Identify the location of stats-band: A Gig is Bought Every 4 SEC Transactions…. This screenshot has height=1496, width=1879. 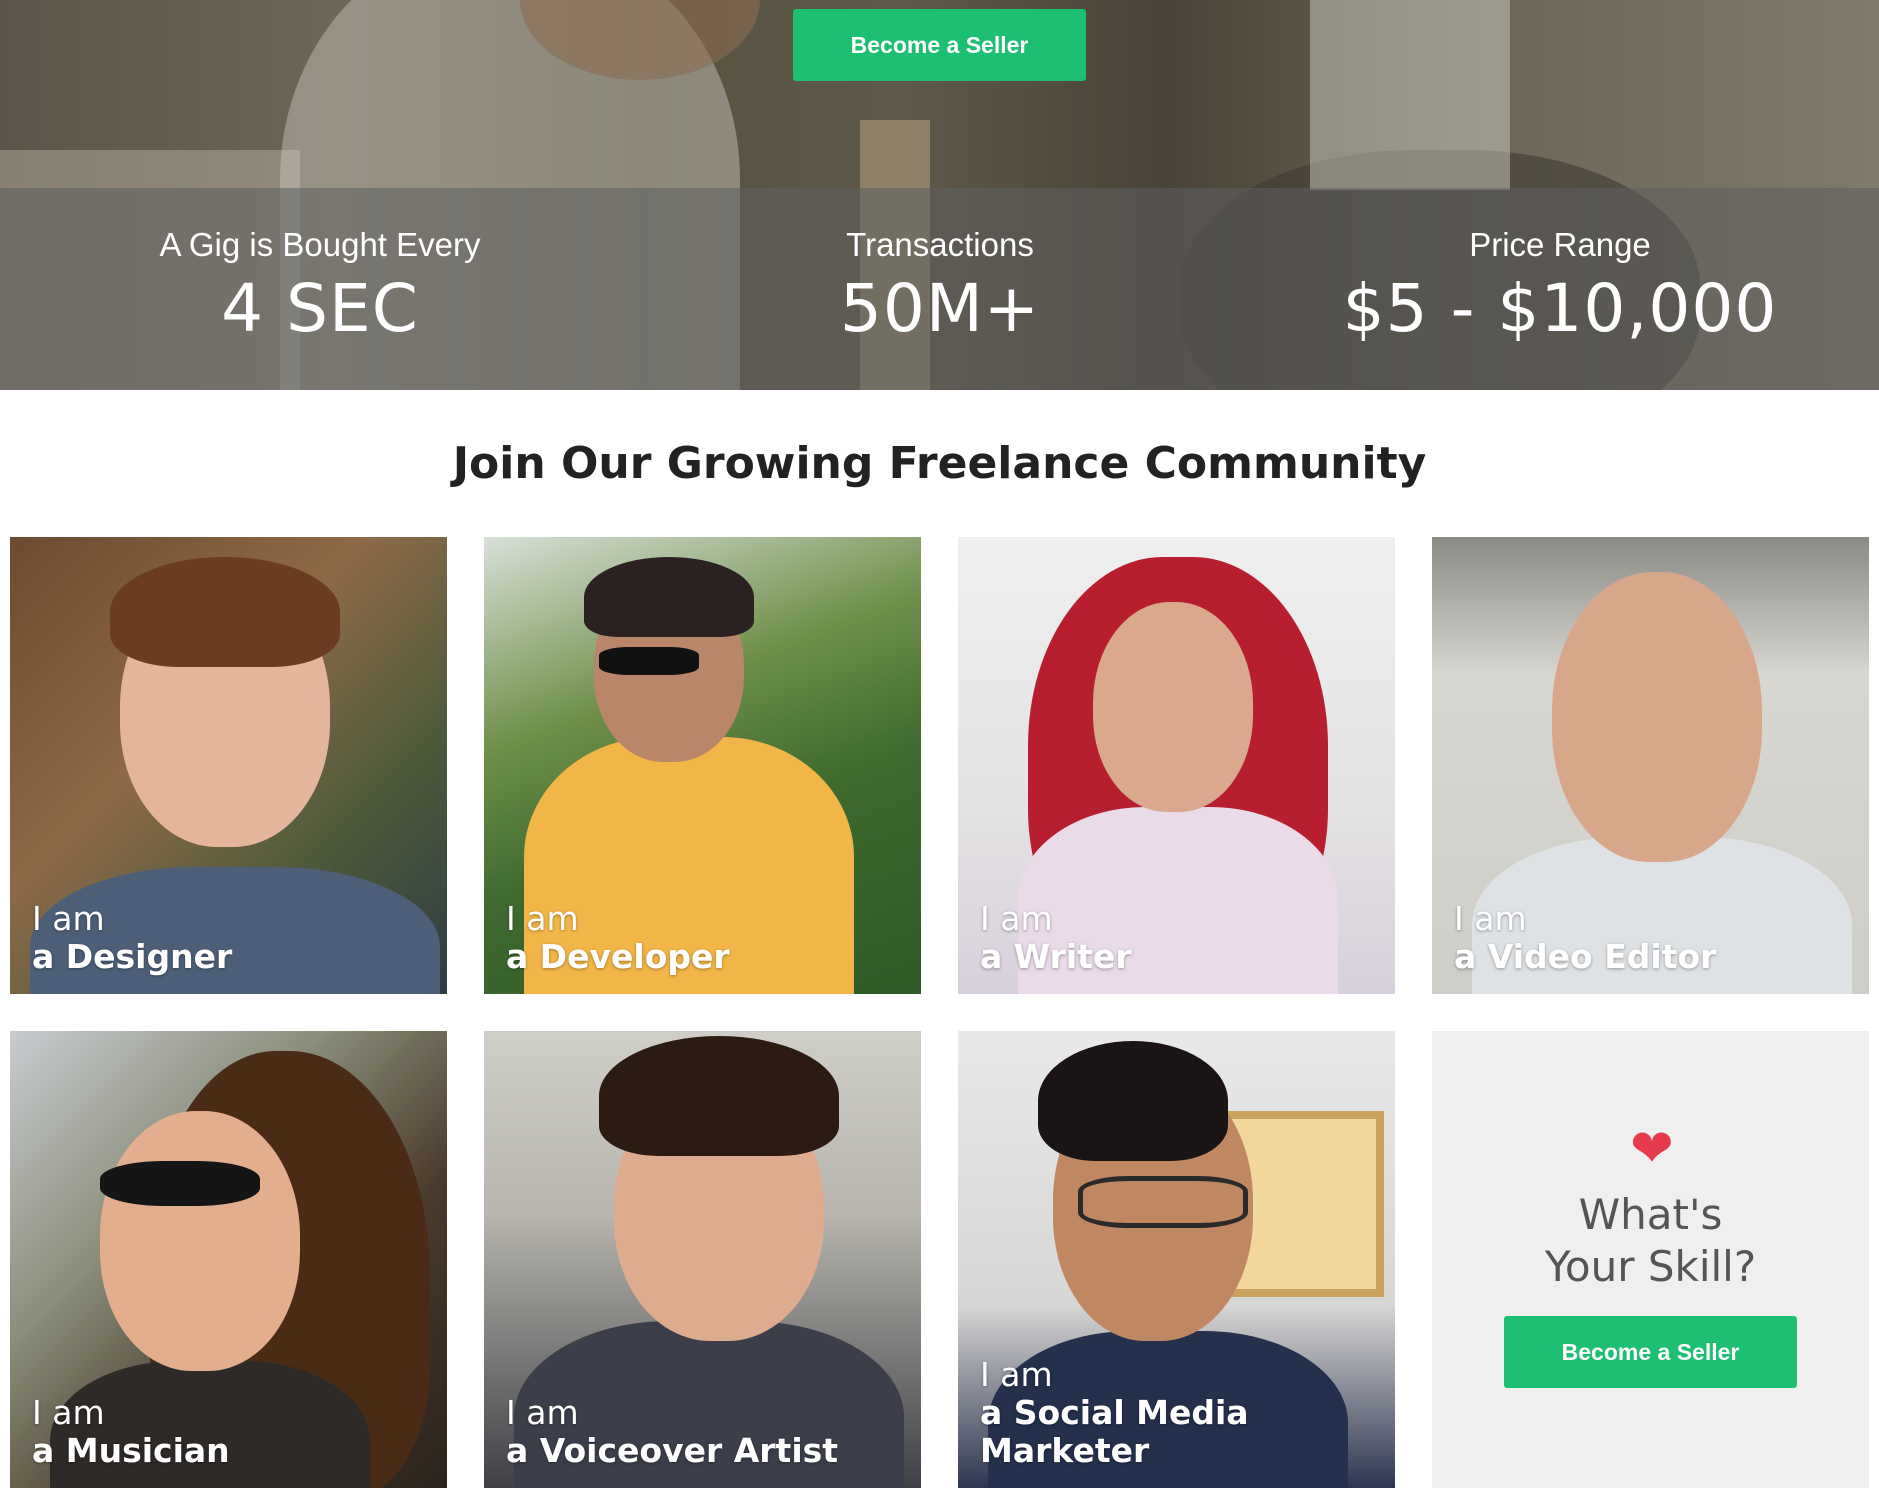
(939, 289).